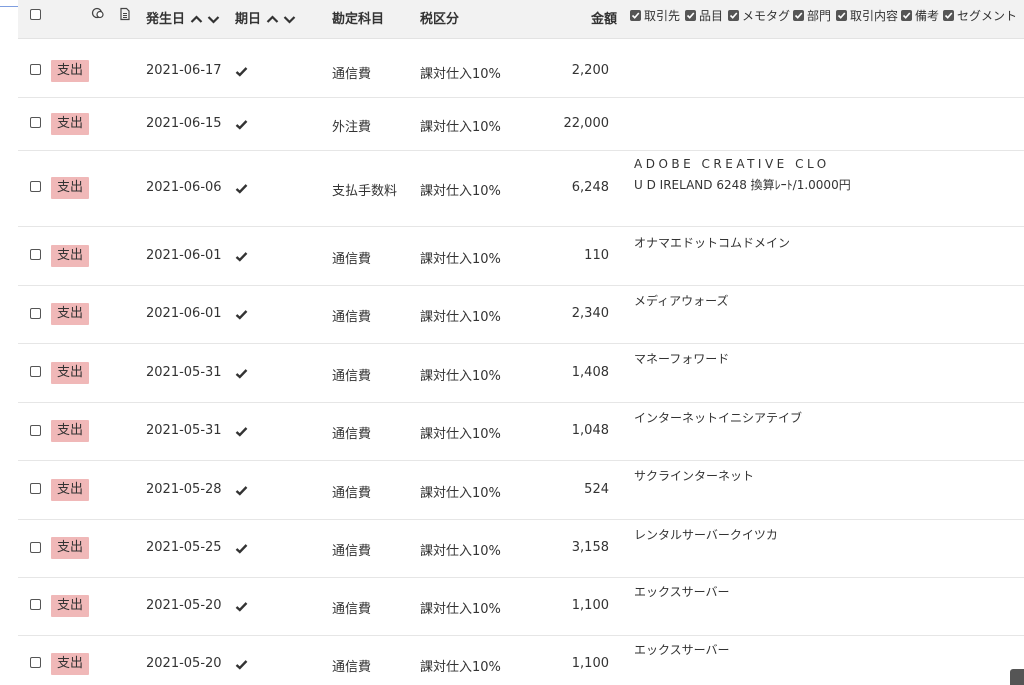 The image size is (1024, 685). Describe the element at coordinates (184, 489) in the screenshot. I see `date-cell: 2021-05-28` at that location.